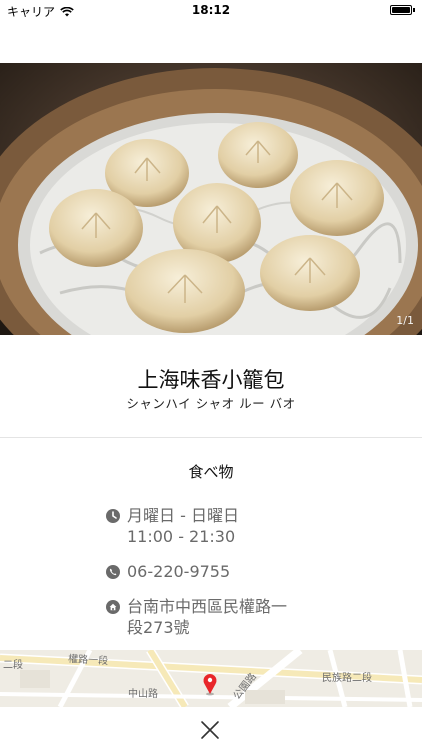 This screenshot has height=750, width=422. Describe the element at coordinates (158, 627) in the screenshot. I see `address-line-2: 段273號` at that location.